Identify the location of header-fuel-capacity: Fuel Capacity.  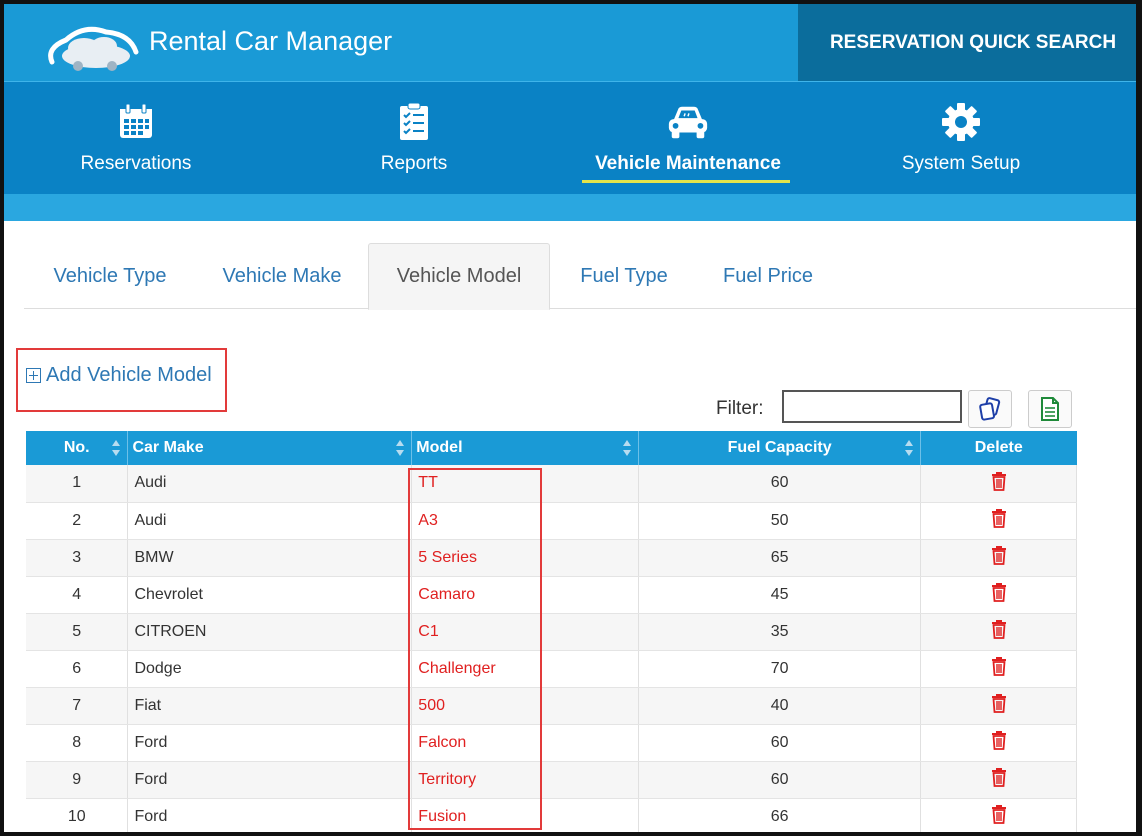
(780, 448).